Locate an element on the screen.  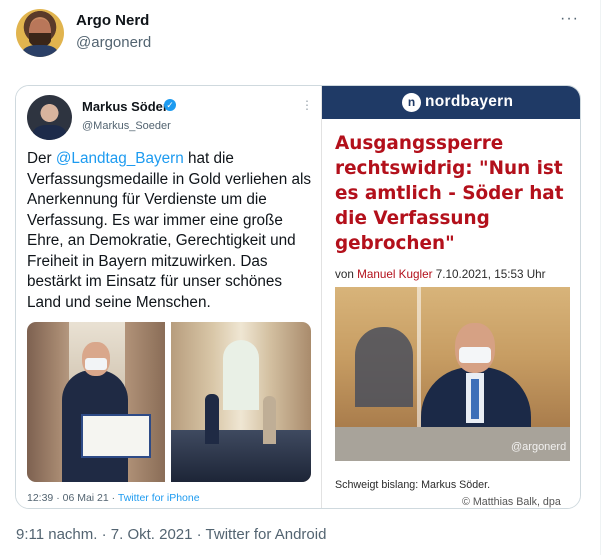
nordbayern-logo-icon: n is located at coordinates (411, 102).